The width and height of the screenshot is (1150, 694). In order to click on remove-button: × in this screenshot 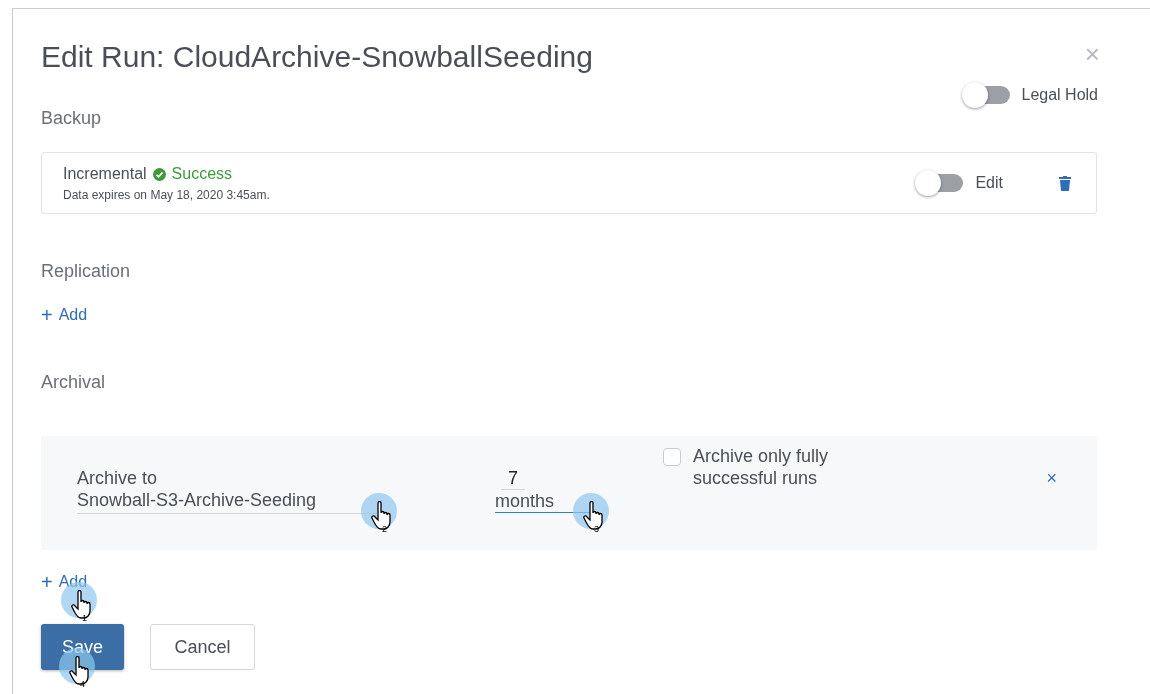, I will do `click(1051, 478)`.